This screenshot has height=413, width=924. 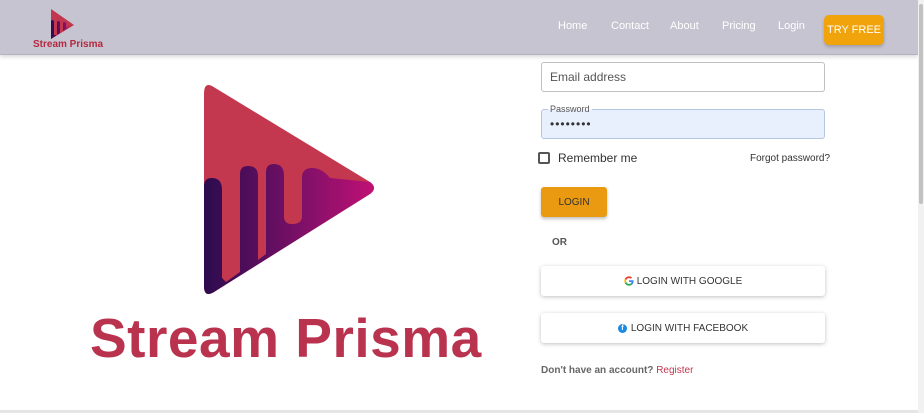 What do you see at coordinates (739, 26) in the screenshot?
I see `nav-pricing: Pricing` at bounding box center [739, 26].